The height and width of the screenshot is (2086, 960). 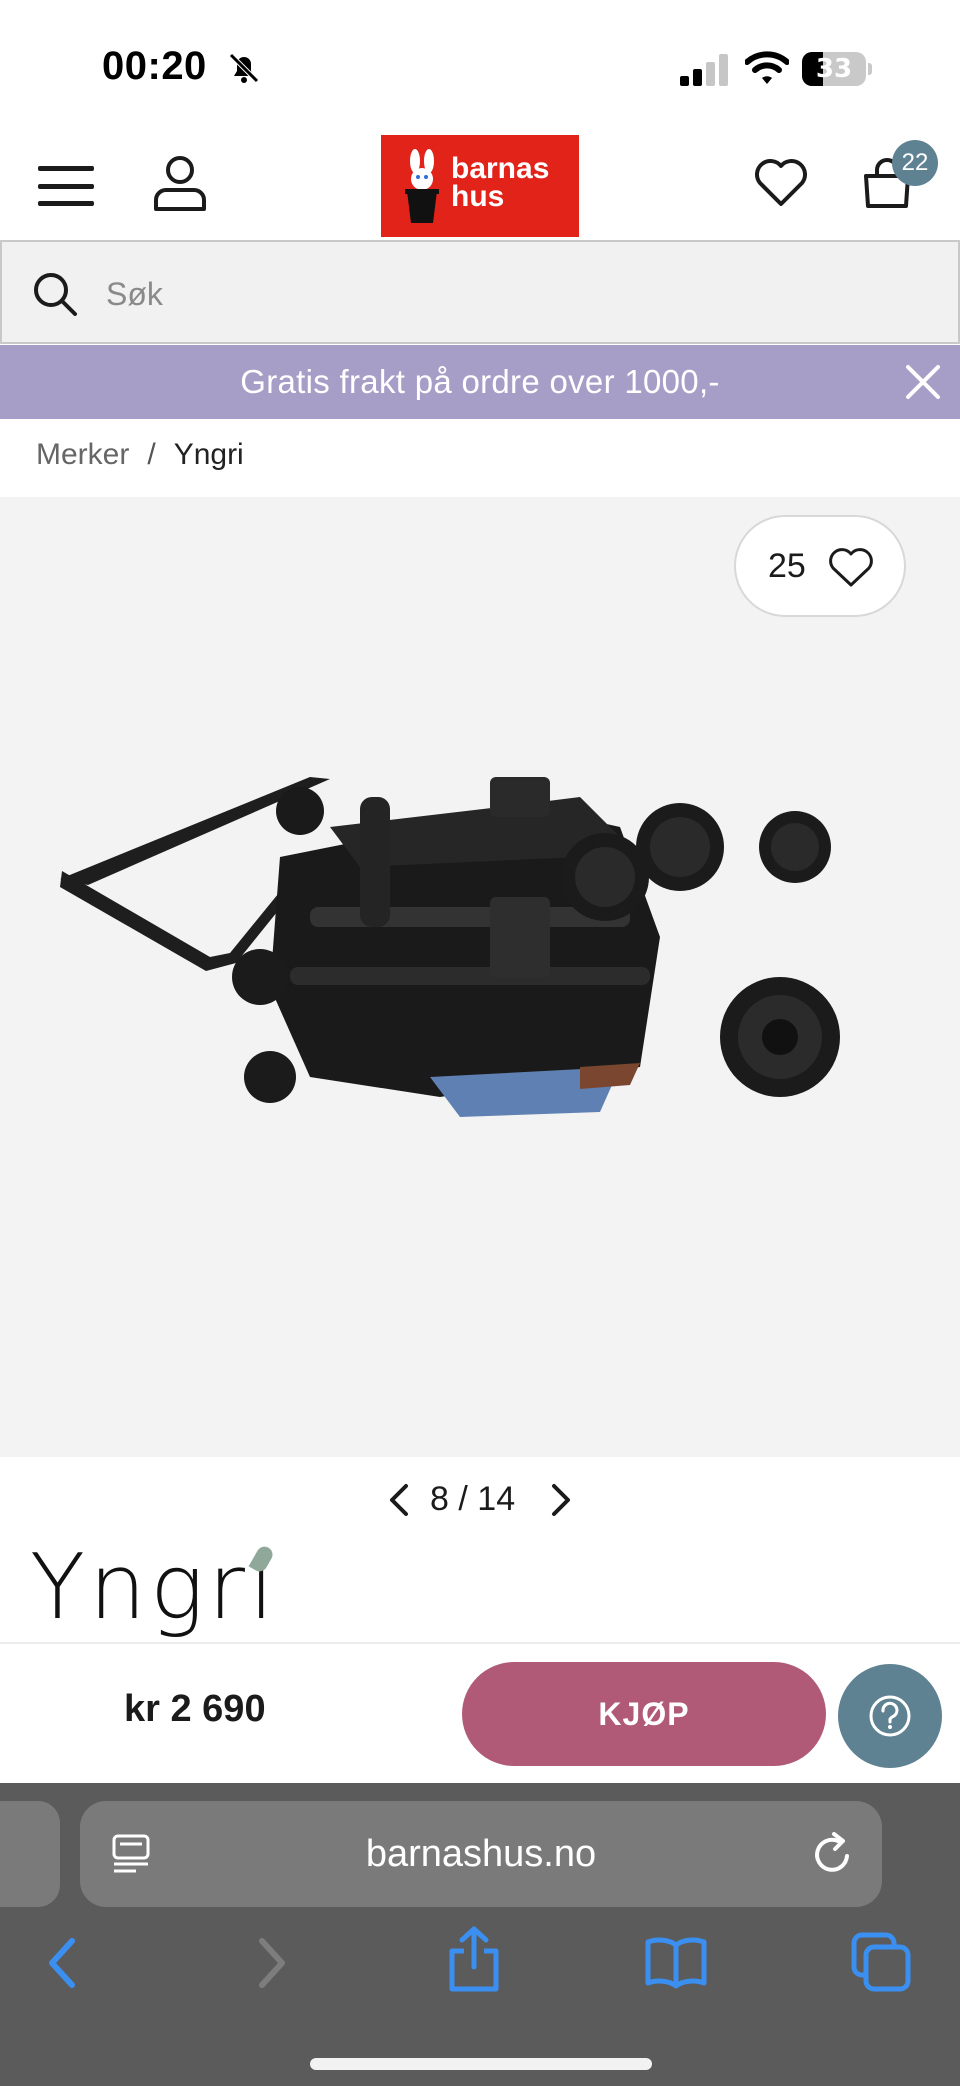 I want to click on share-icon, so click(x=474, y=1959).